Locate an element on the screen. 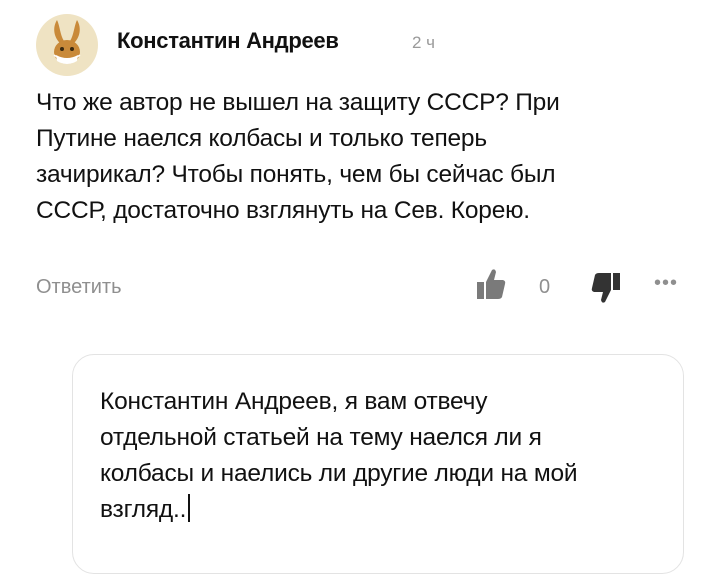 This screenshot has width=720, height=574. avatar is located at coordinates (67, 45).